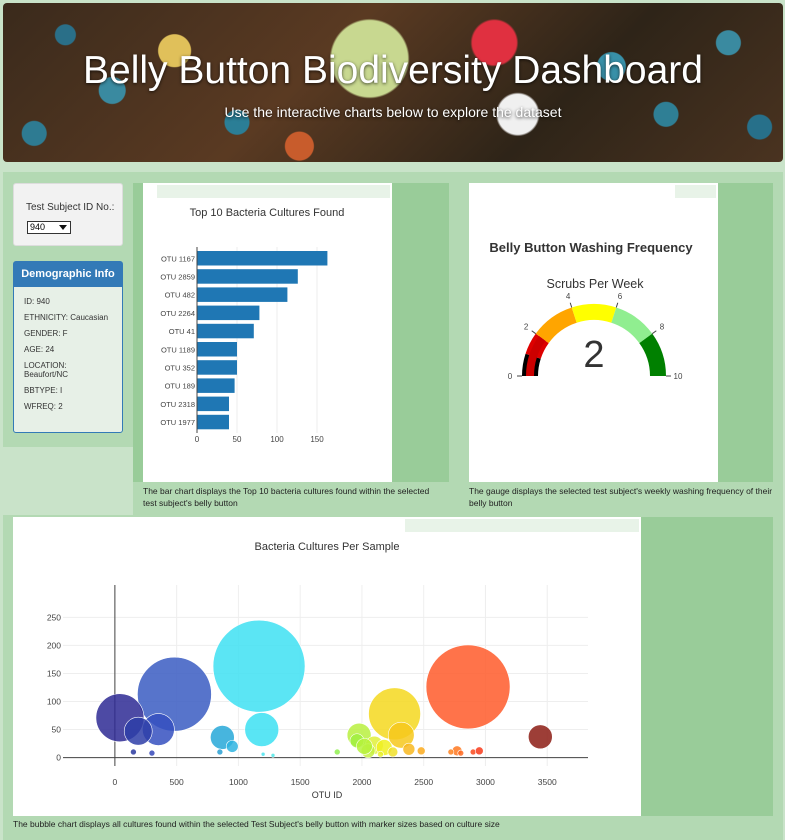  I want to click on demo-wfreq: WFREQ: 2, so click(43, 406).